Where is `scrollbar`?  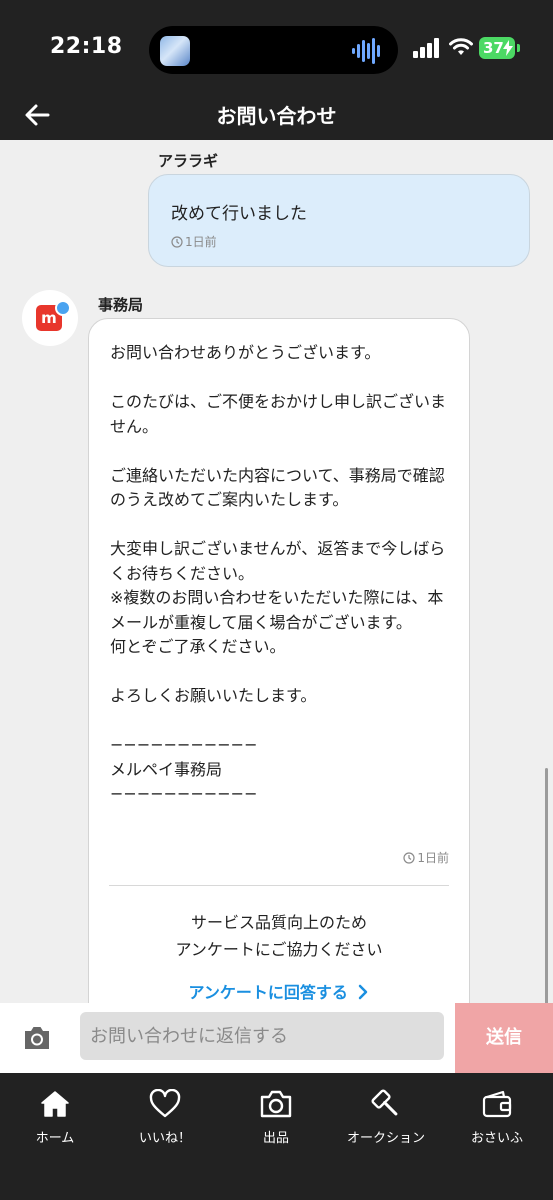 scrollbar is located at coordinates (546, 885).